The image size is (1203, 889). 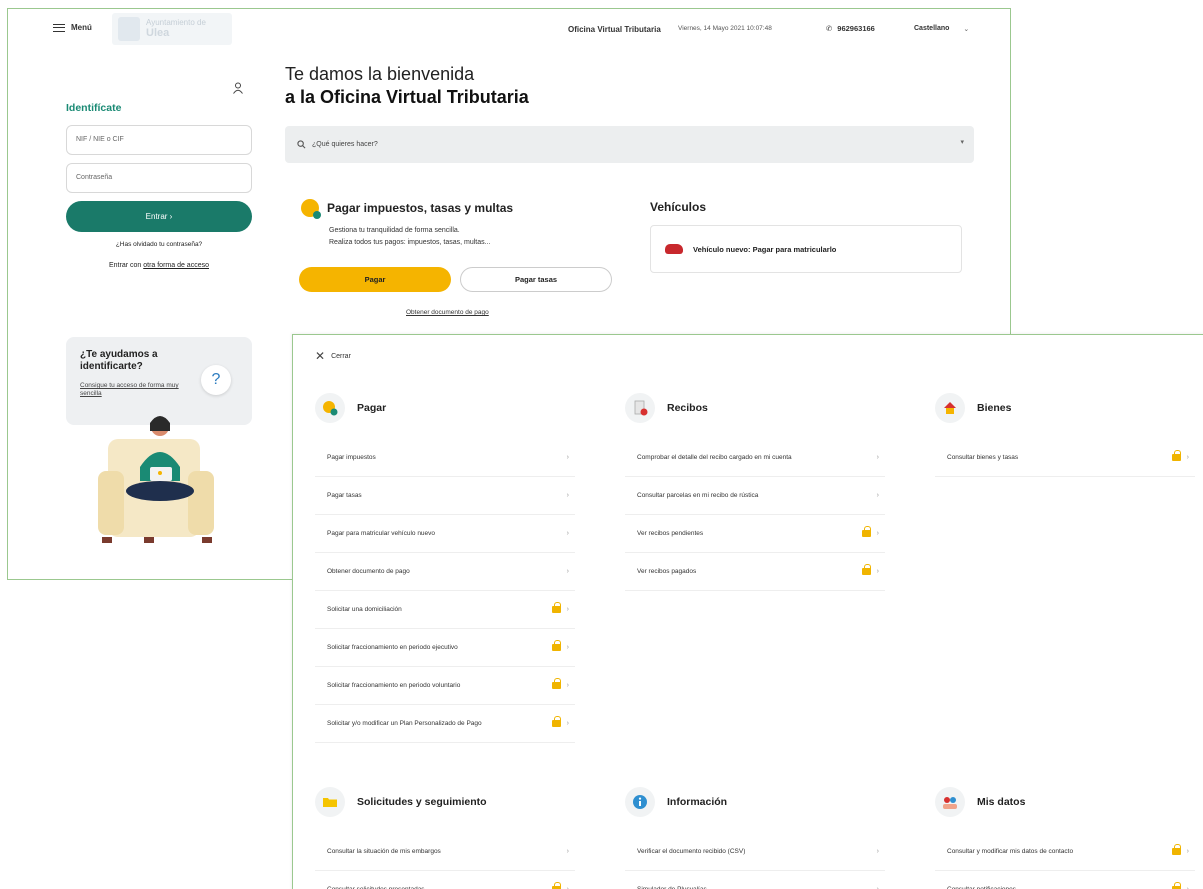 What do you see at coordinates (1065, 434) in the screenshot?
I see `menu-section-bienes: Bienes Consultar bienes y tasas ›` at bounding box center [1065, 434].